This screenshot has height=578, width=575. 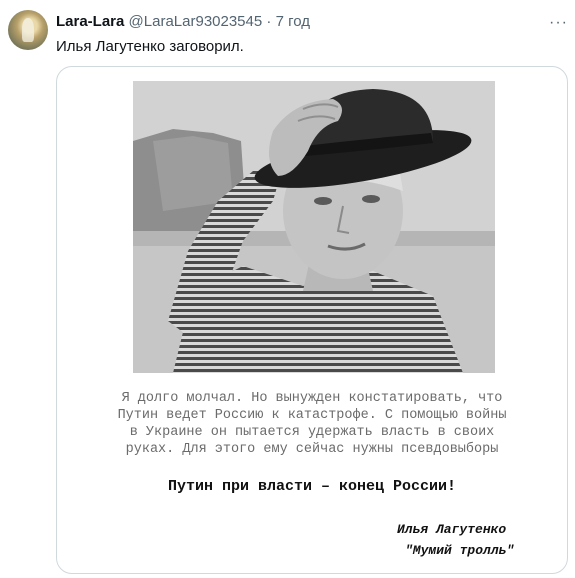 What do you see at coordinates (28, 30) in the screenshot?
I see `avatar` at bounding box center [28, 30].